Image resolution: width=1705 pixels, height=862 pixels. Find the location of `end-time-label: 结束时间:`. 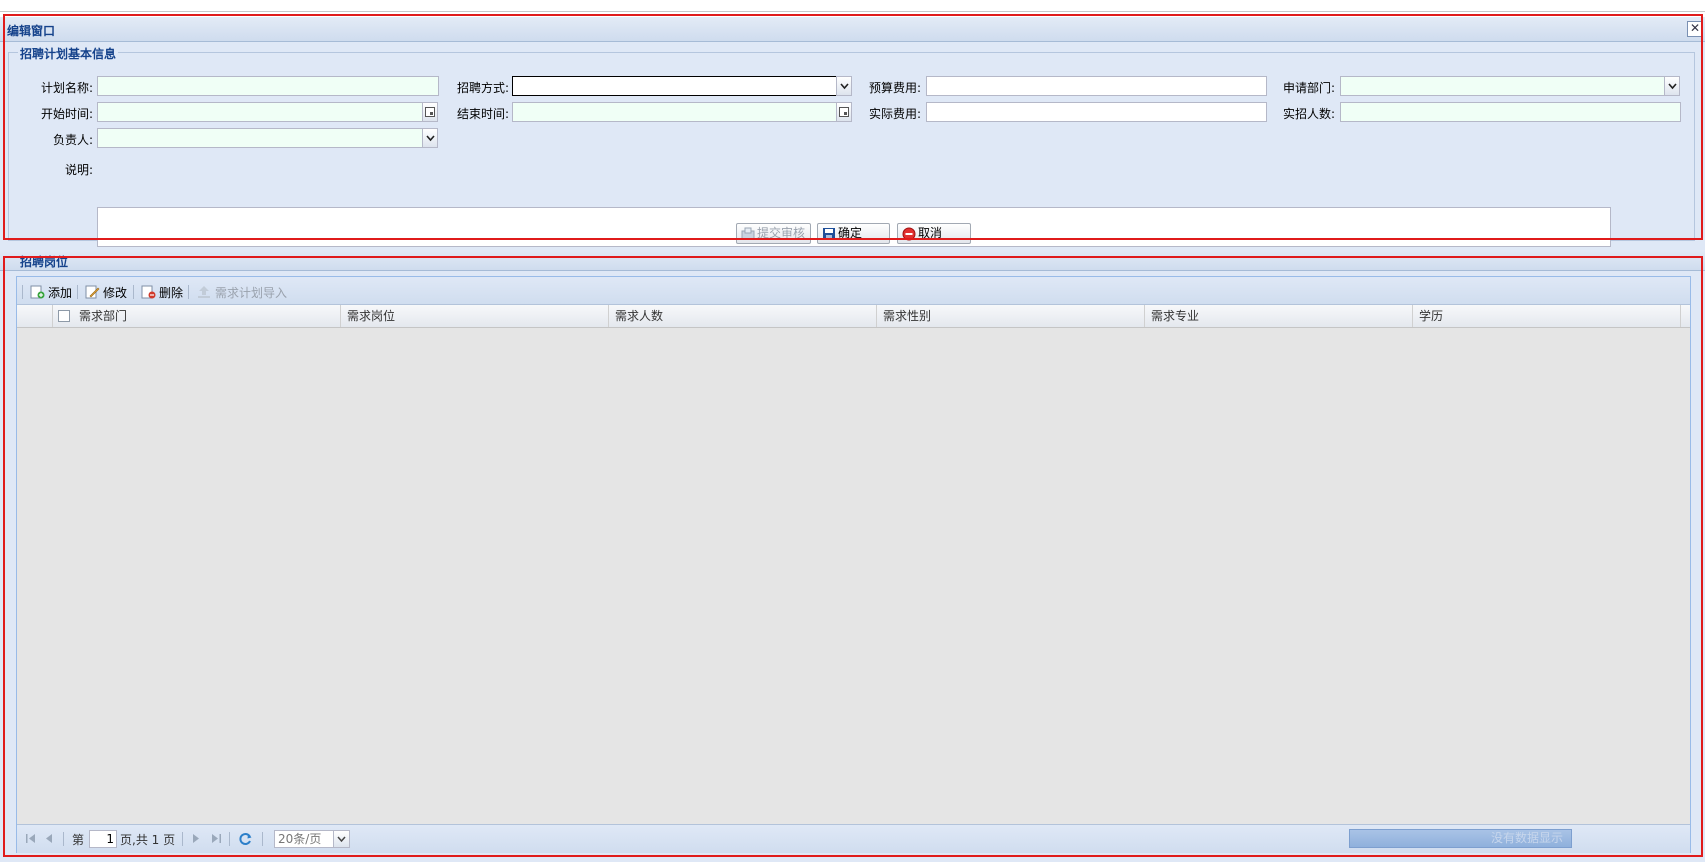

end-time-label: 结束时间: is located at coordinates (482, 114).